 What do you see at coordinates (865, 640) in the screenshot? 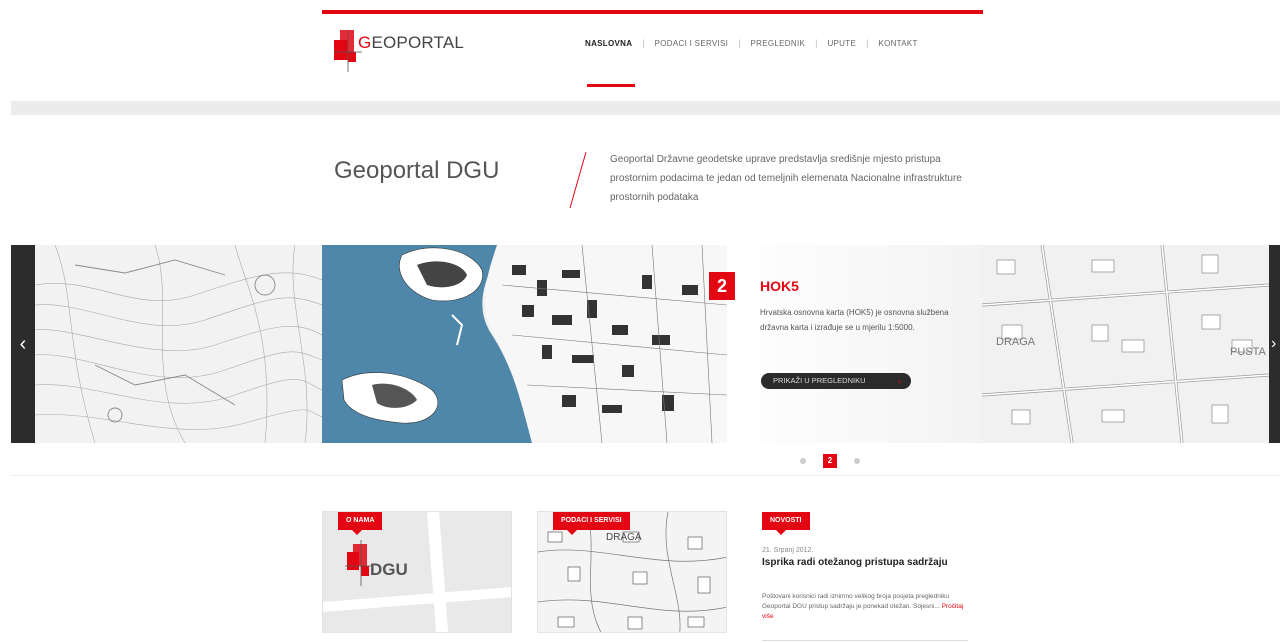
I see `news-divider` at bounding box center [865, 640].